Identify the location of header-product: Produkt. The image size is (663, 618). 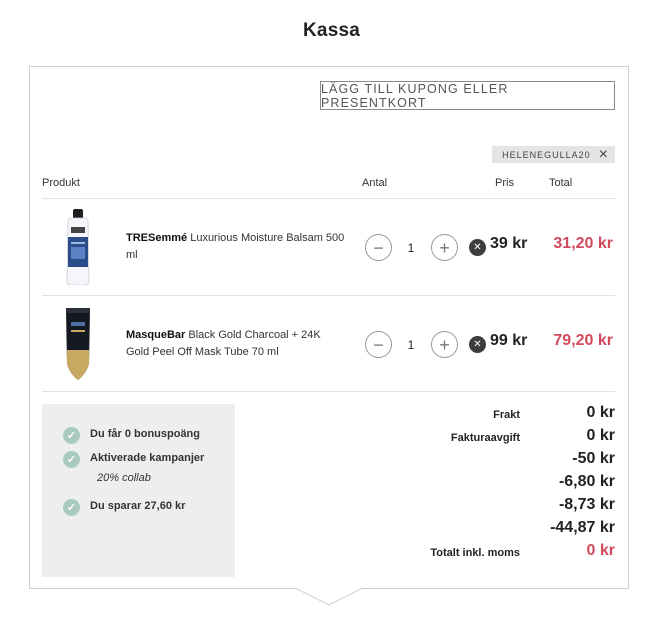
(61, 183).